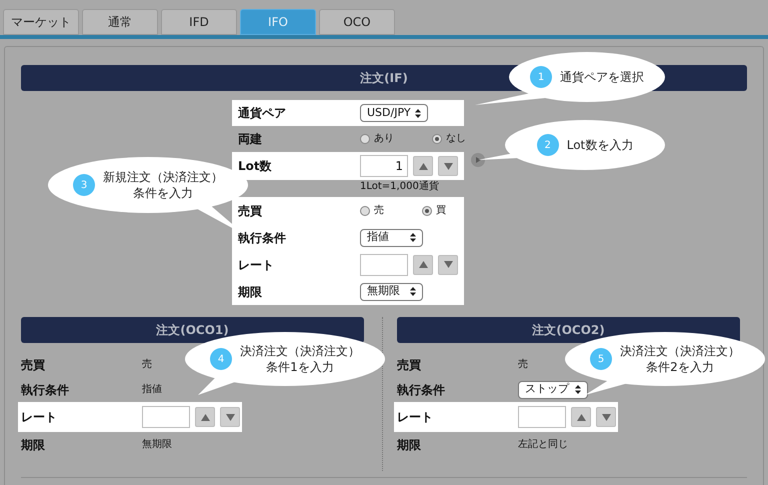 The width and height of the screenshot is (768, 485). Describe the element at coordinates (434, 210) in the screenshot. I see `radio-option: 買` at that location.